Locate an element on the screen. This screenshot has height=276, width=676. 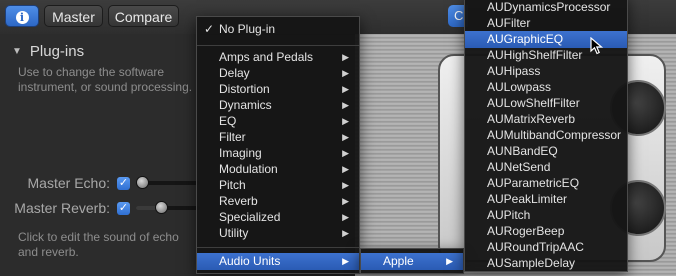
menu-item-modulation: Modulation ▶ is located at coordinates (278, 169).